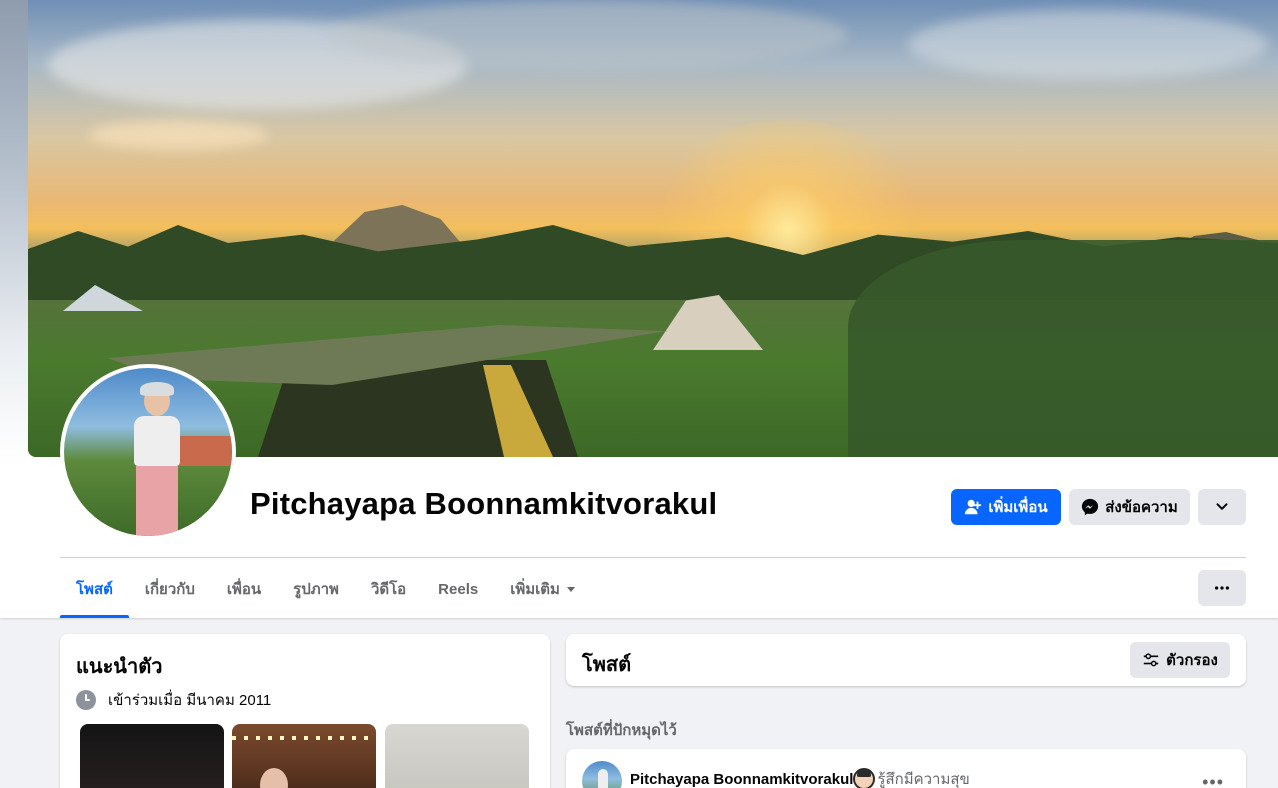 The height and width of the screenshot is (788, 1278). What do you see at coordinates (119, 667) in the screenshot?
I see `intro-title: แนะนำตัว` at bounding box center [119, 667].